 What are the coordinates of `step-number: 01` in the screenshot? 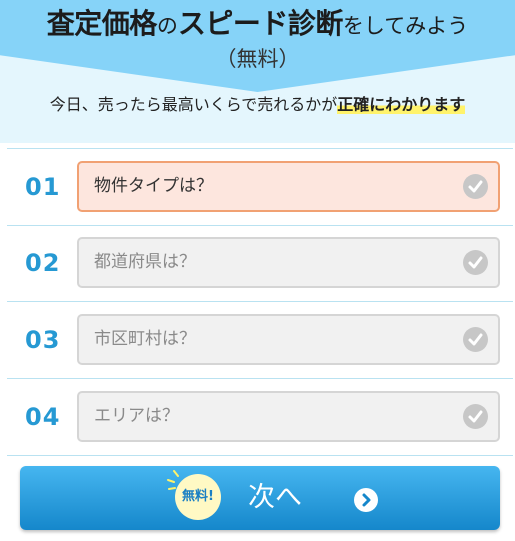 It's located at (43, 187).